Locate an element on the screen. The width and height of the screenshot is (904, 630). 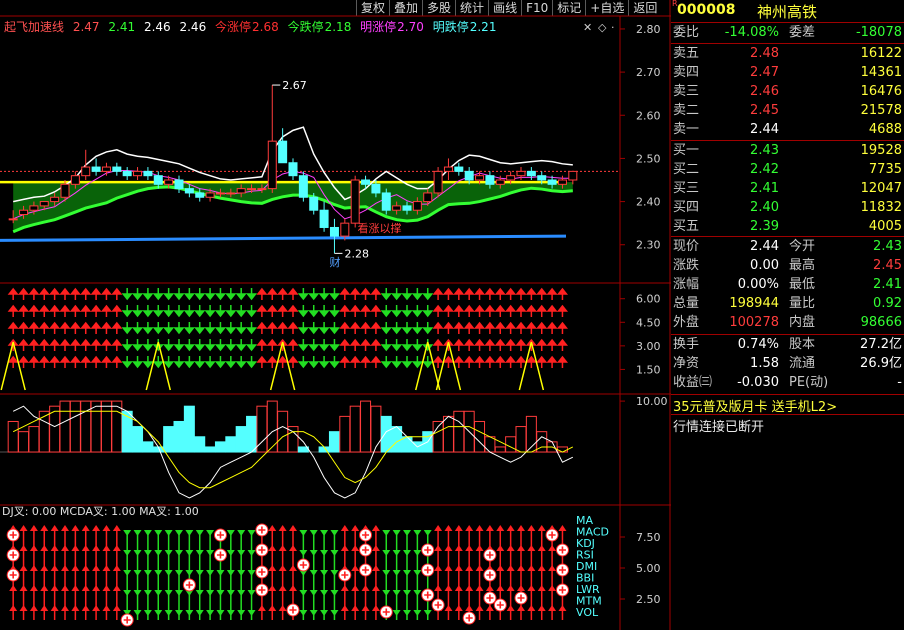
row-value-2: 4688 is located at coordinates (885, 129).